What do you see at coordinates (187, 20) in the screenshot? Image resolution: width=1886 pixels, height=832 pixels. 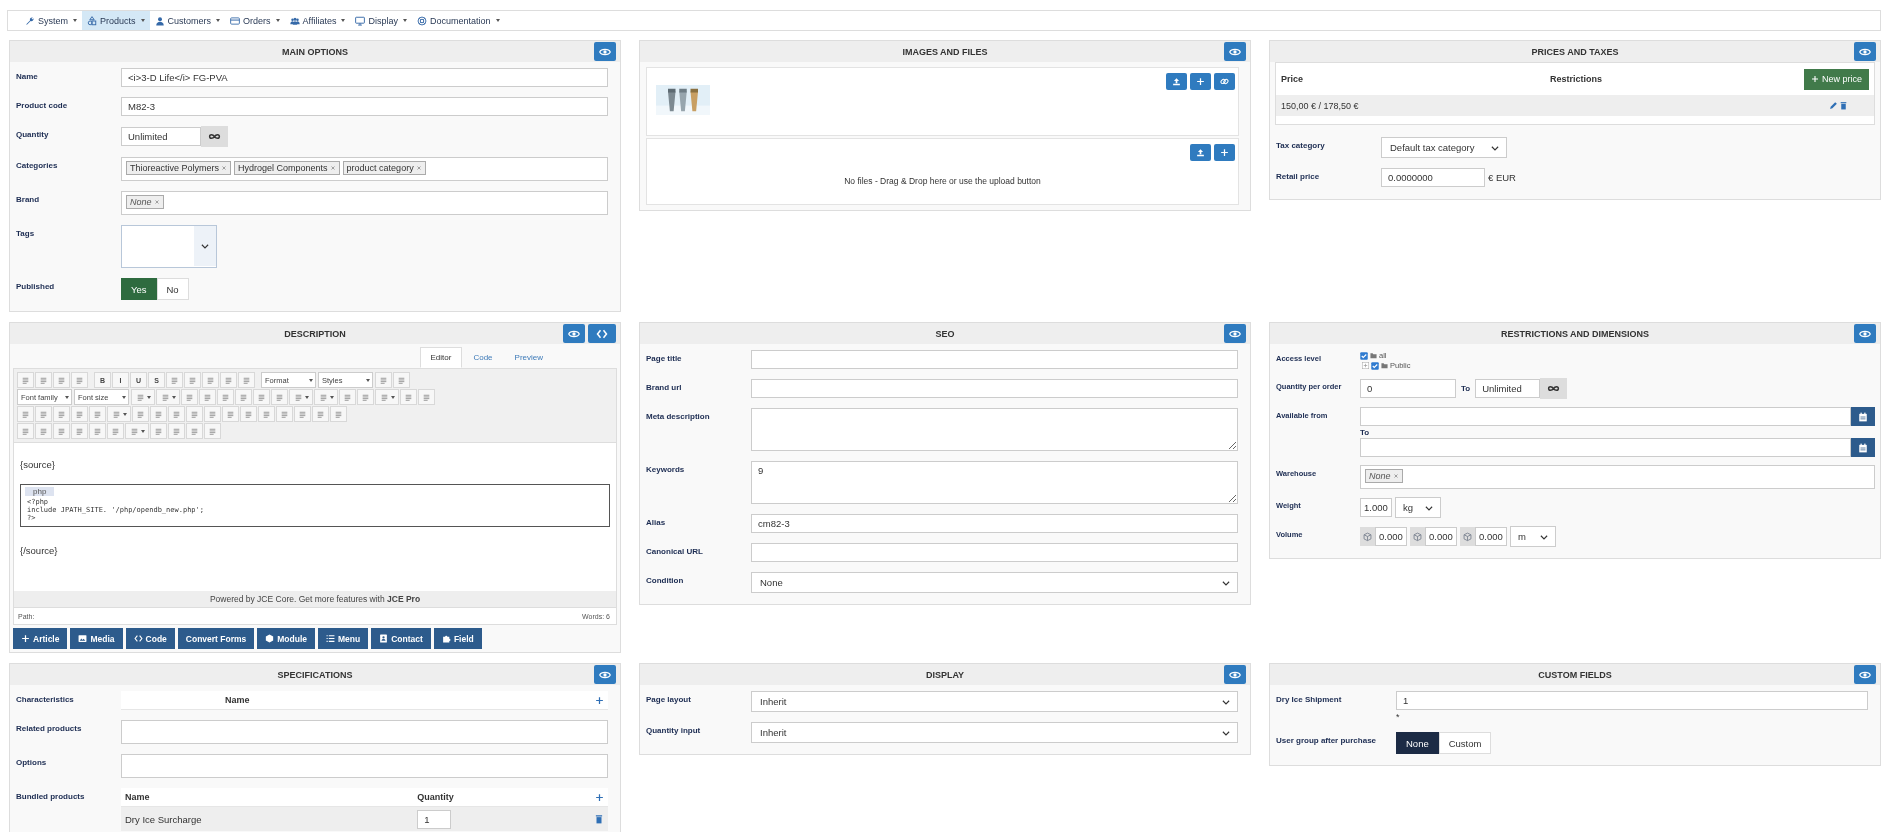 I see `menu-item: Customers` at bounding box center [187, 20].